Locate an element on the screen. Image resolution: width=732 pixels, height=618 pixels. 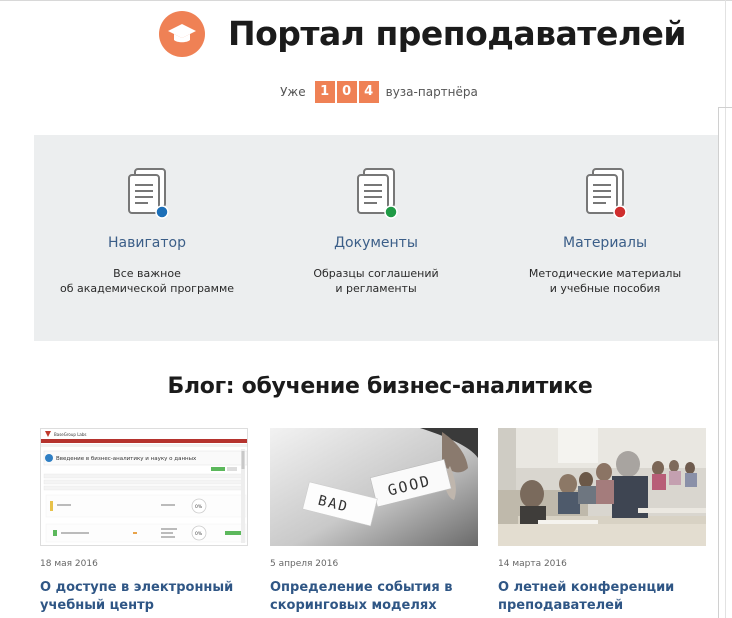
post-date: 14 марта 2016 is located at coordinates (532, 564).